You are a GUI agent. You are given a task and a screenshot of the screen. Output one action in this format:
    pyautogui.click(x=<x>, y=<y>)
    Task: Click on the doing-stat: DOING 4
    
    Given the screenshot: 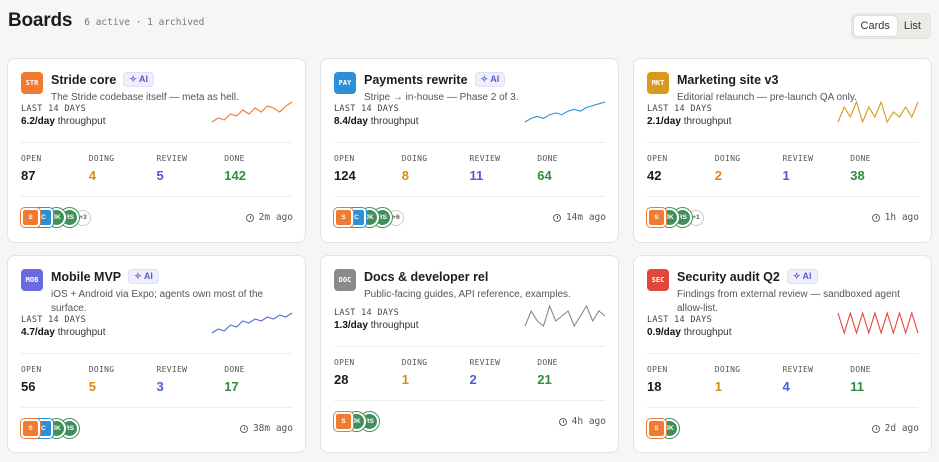 What is the action you would take?
    pyautogui.click(x=123, y=168)
    